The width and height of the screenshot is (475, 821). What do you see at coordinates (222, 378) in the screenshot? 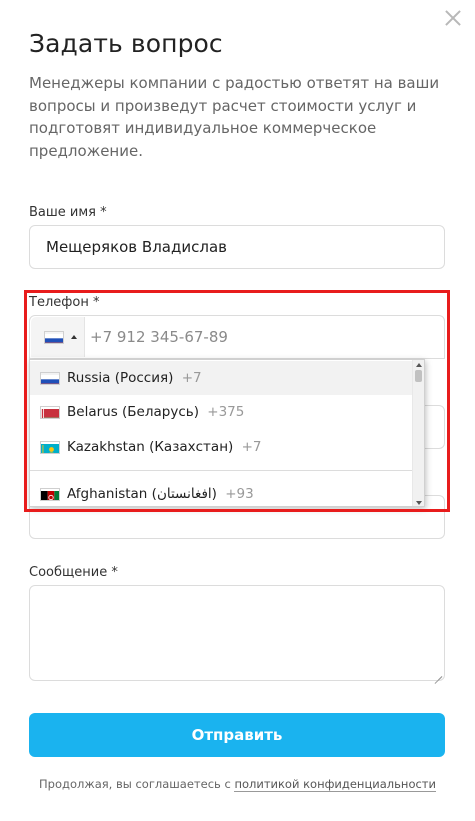
I see `country-option-russia: Russia (Россия) +7` at bounding box center [222, 378].